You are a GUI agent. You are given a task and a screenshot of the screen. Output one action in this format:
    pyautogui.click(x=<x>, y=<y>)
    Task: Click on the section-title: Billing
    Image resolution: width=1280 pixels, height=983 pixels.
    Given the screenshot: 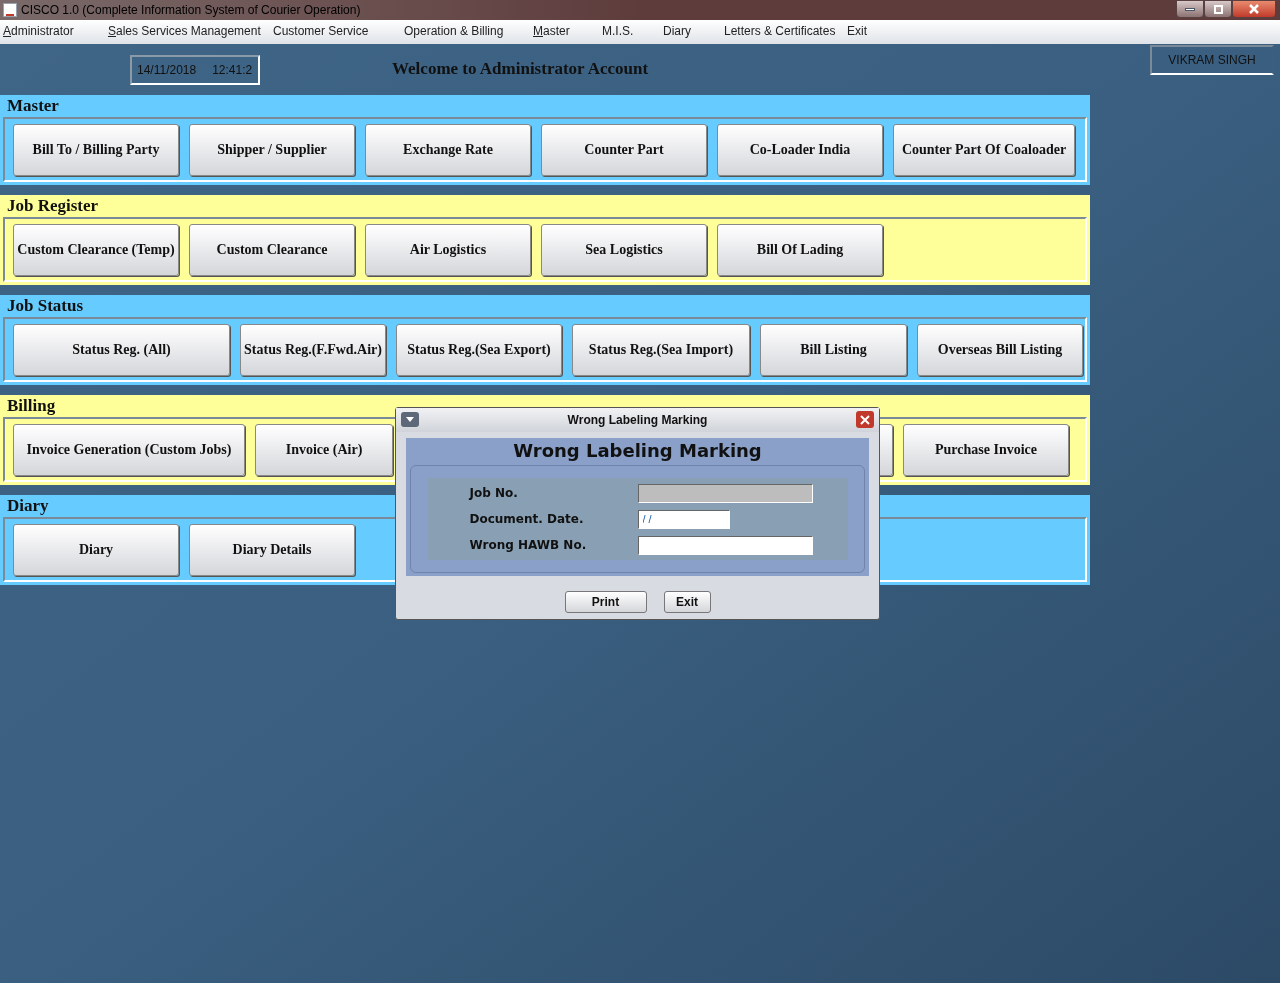 What is the action you would take?
    pyautogui.click(x=31, y=406)
    